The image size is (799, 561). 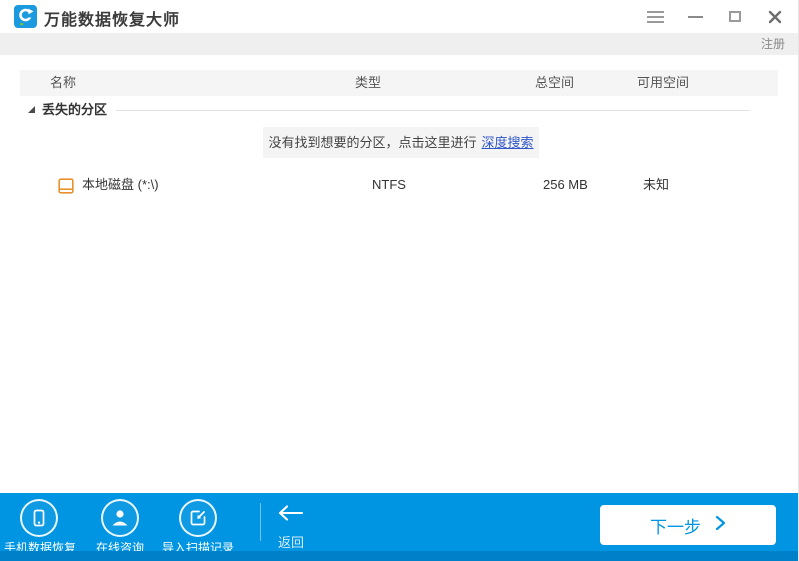 I want to click on partition-group-label: 丢失的分区, so click(x=75, y=109).